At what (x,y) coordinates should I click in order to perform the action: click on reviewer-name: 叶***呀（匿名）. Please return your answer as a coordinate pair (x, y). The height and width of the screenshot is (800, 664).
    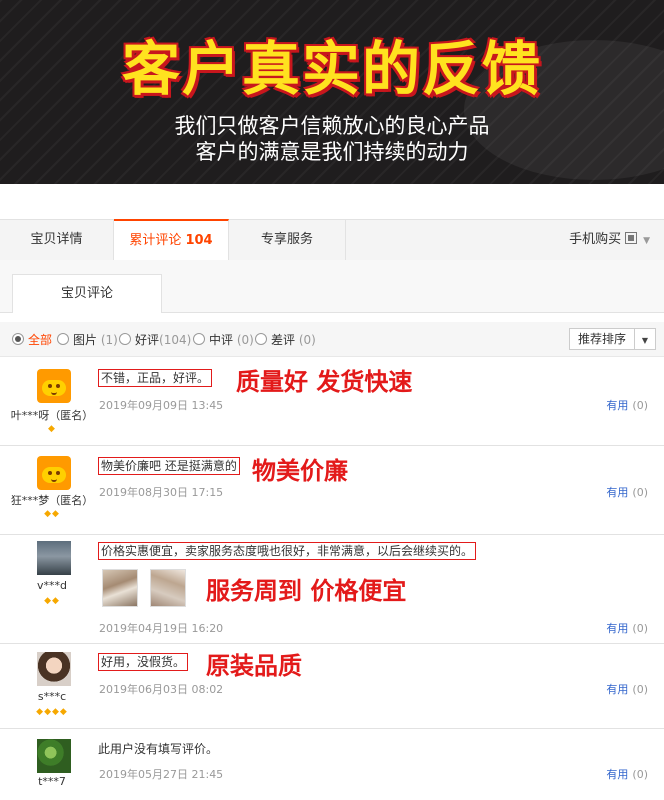
    Looking at the image, I should click on (52, 415).